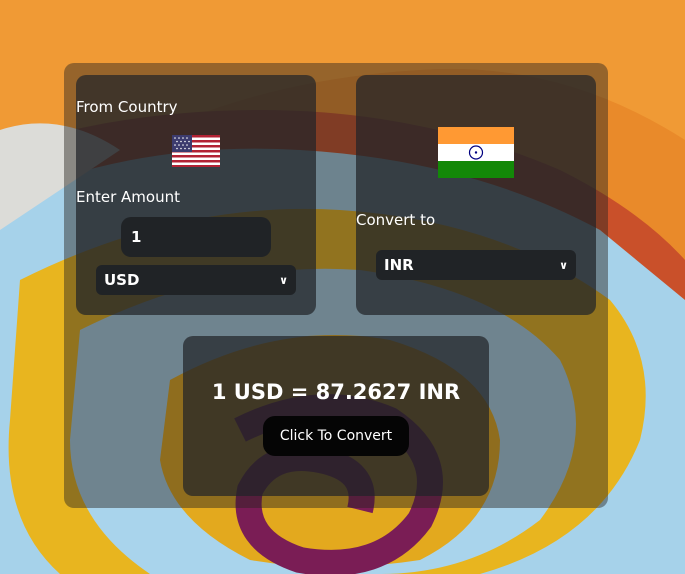  What do you see at coordinates (127, 107) in the screenshot?
I see `from-country-heading: From Country` at bounding box center [127, 107].